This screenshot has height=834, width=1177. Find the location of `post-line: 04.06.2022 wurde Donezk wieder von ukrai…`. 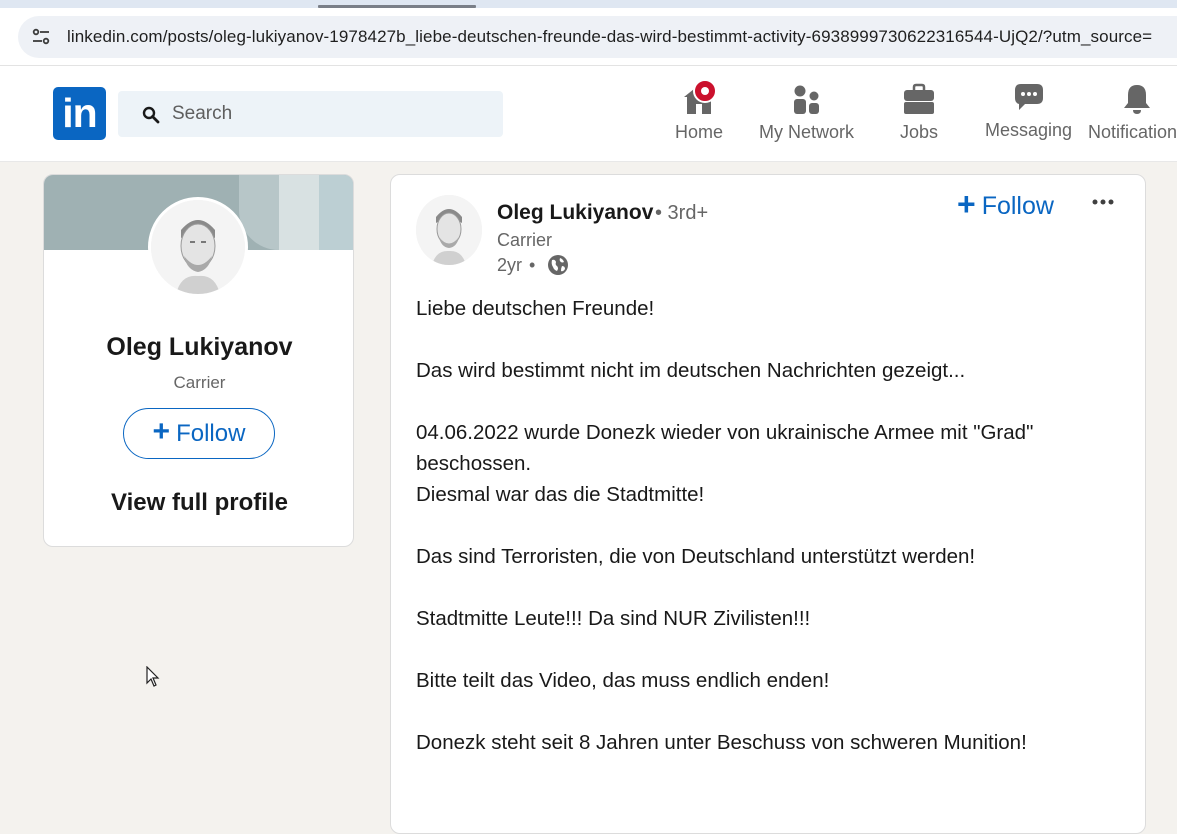

post-line: 04.06.2022 wurde Donezk wieder von ukrai… is located at coordinates (725, 448).